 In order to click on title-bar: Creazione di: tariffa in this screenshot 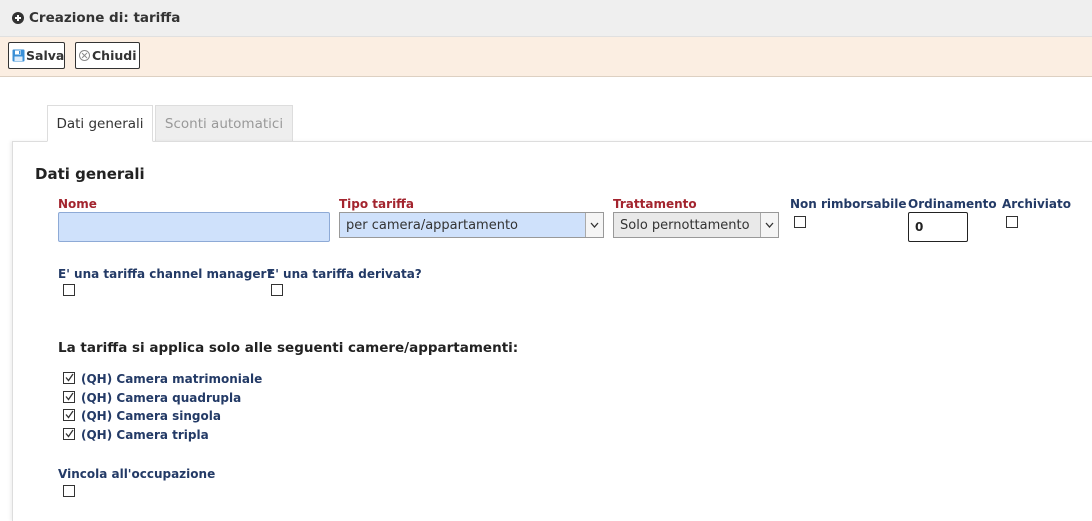, I will do `click(546, 18)`.